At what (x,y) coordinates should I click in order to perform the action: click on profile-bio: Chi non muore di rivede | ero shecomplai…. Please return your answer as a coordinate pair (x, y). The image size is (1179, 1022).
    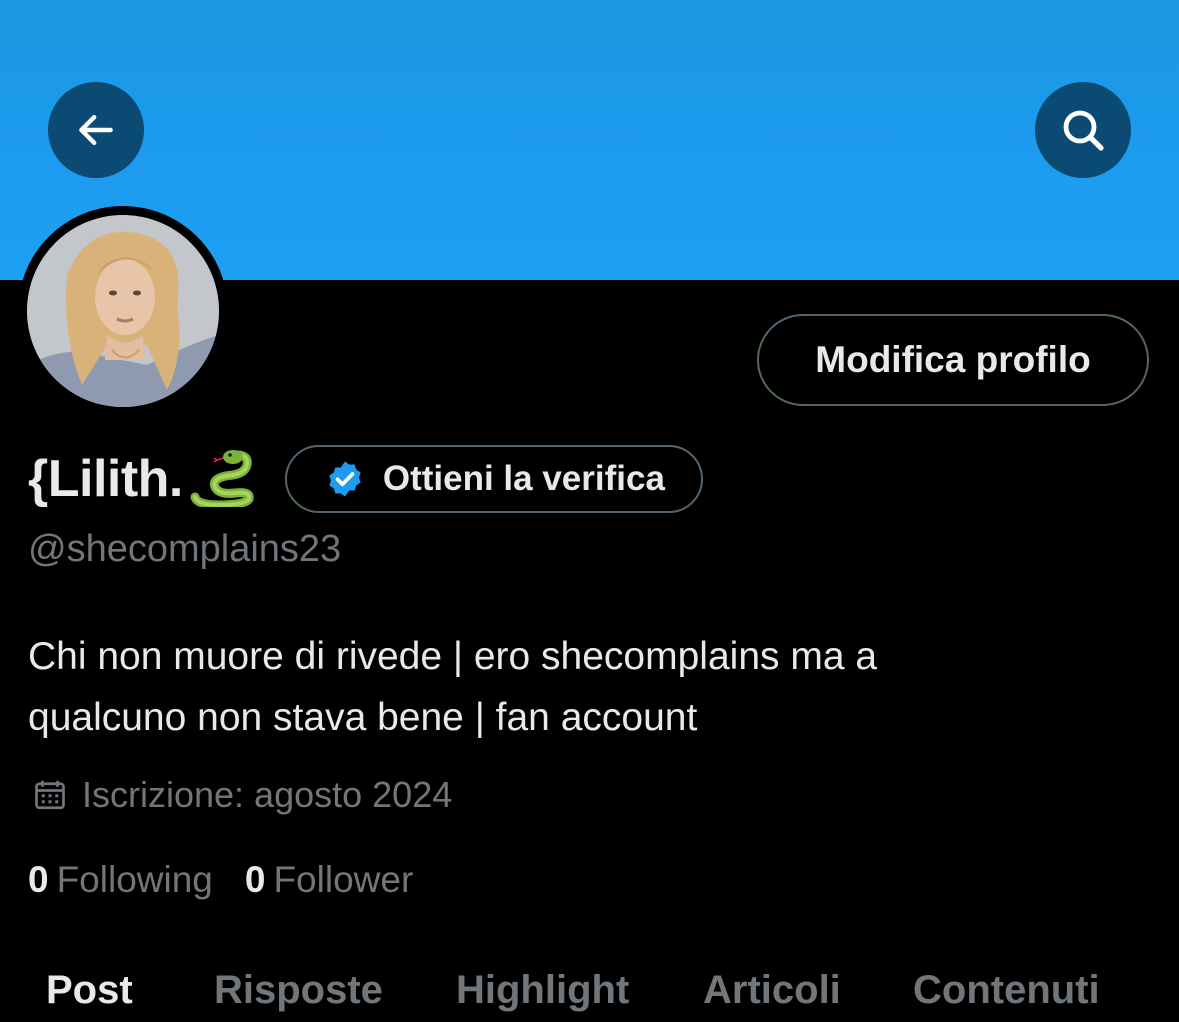
    Looking at the image, I should click on (578, 687).